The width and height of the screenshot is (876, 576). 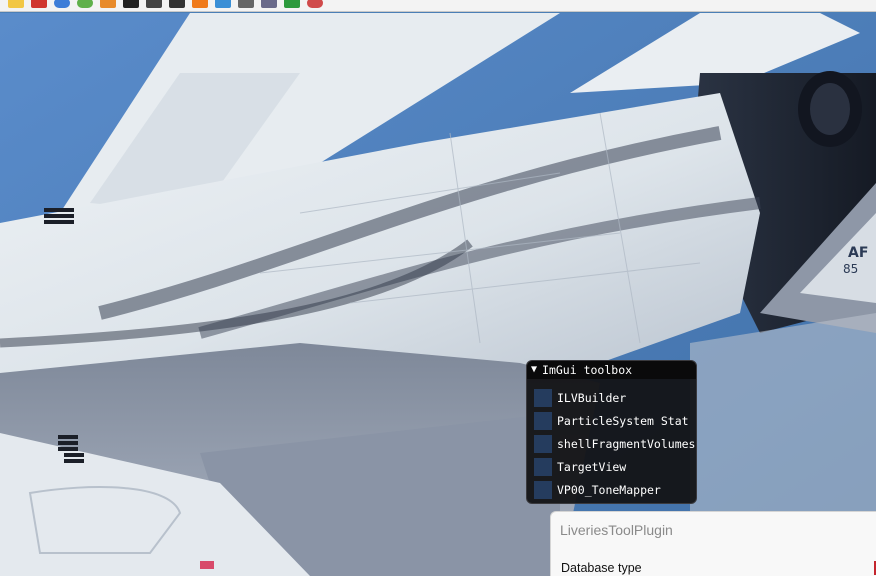 What do you see at coordinates (154, 4) in the screenshot?
I see `save-icon` at bounding box center [154, 4].